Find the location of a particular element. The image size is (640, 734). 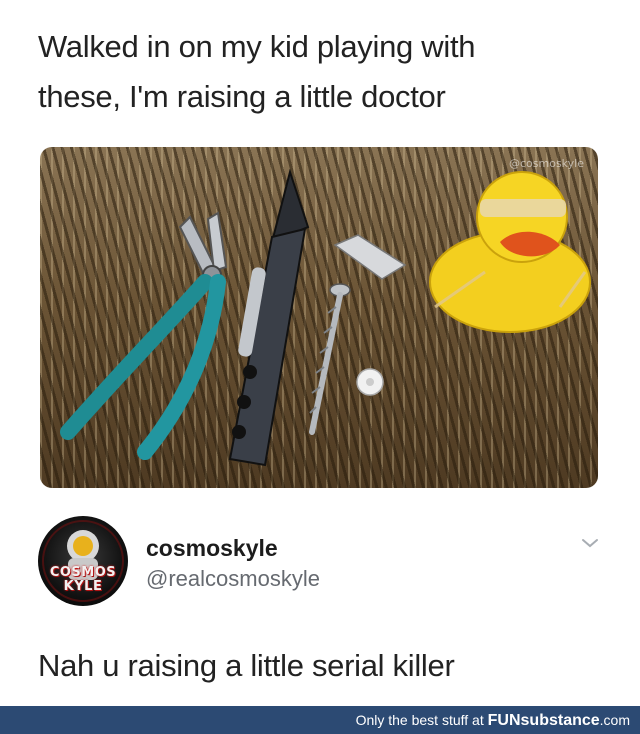

reply-header: COSMOS KYLE cosmoskyle @realcosmoskyle is located at coordinates (323, 561).